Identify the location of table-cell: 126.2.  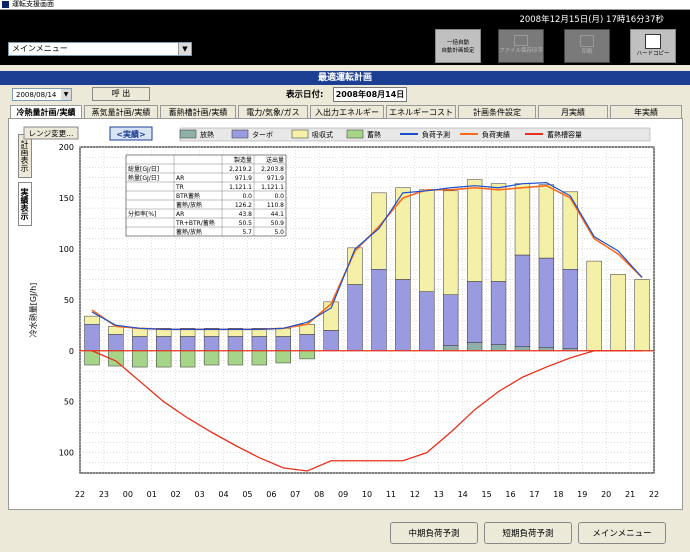
(243, 205).